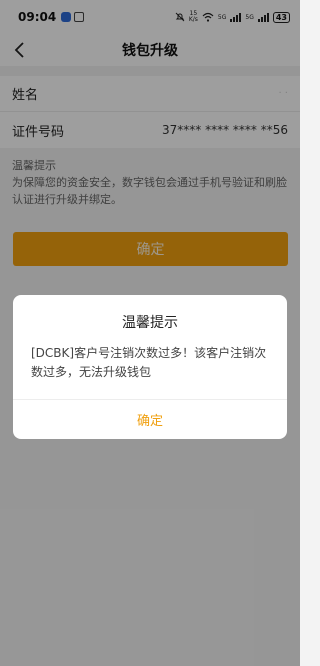 This screenshot has height=666, width=320. Describe the element at coordinates (150, 323) in the screenshot. I see `dialog-title: 温馨提示` at that location.